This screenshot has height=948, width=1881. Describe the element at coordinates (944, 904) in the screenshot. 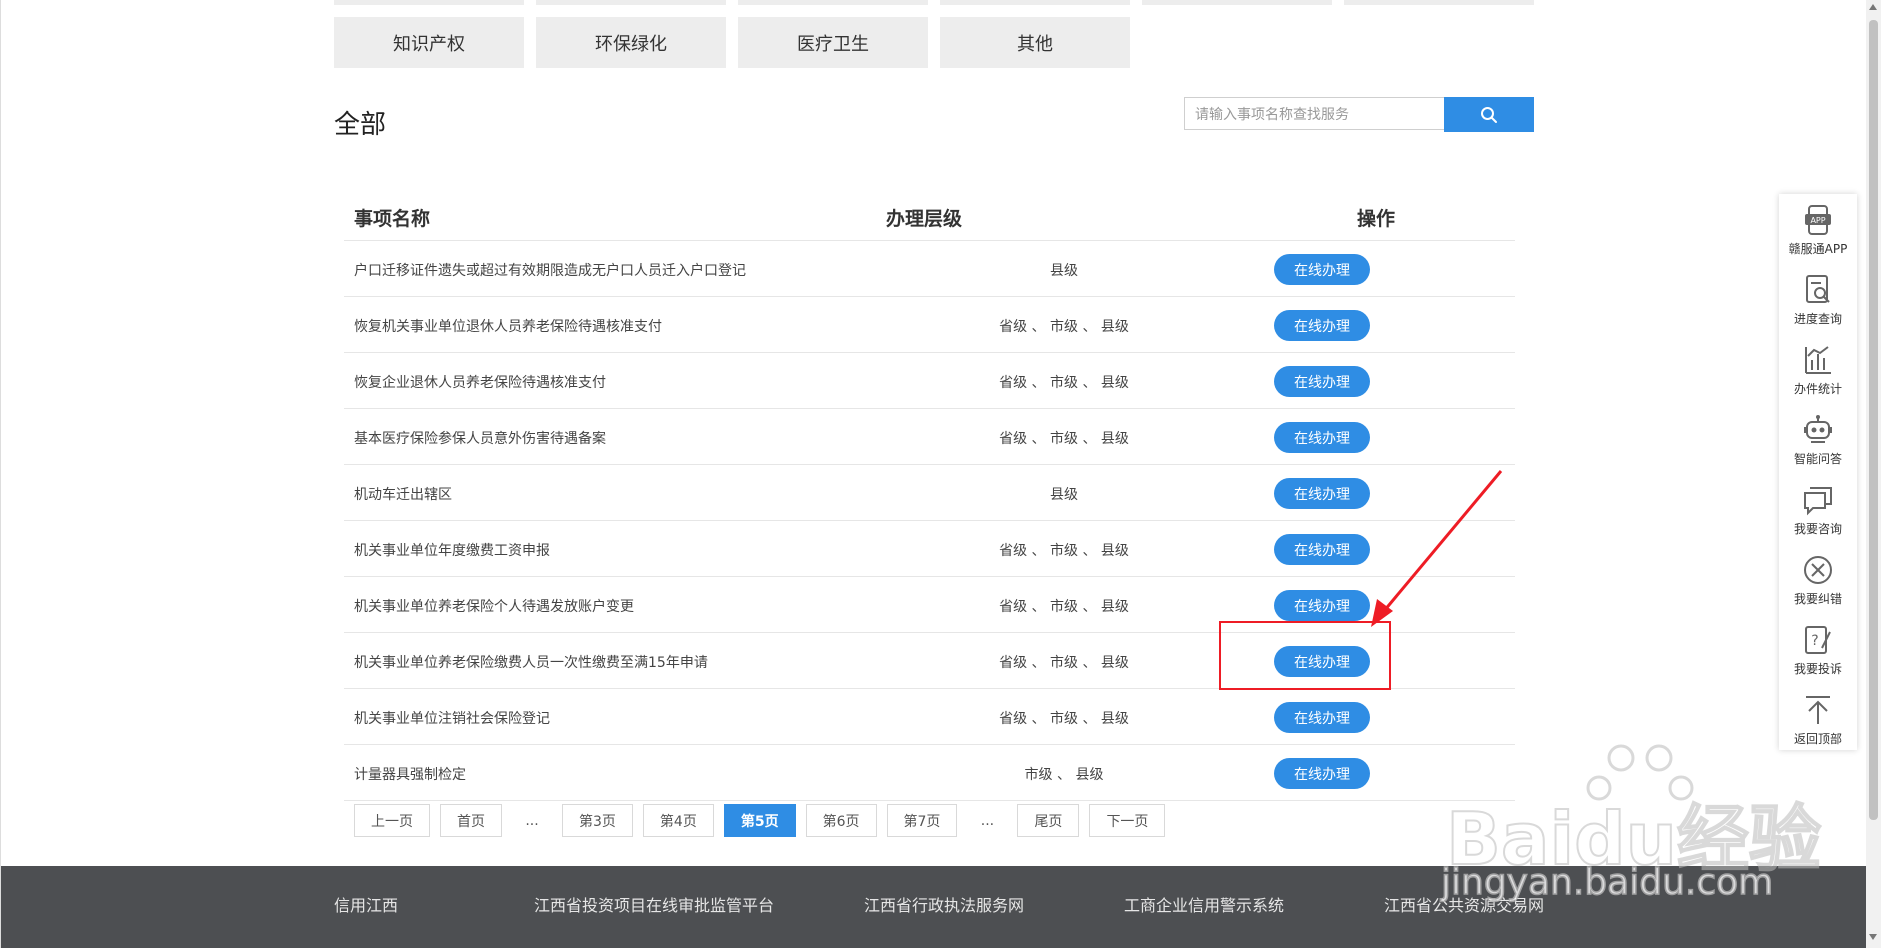

I see `footer-link-law-enforcement: 江西省行政执法服务网` at that location.